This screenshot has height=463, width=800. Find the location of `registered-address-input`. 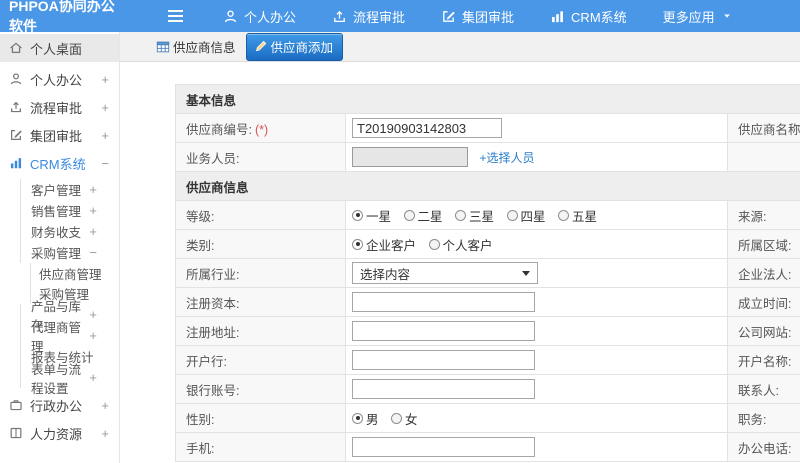

registered-address-input is located at coordinates (443, 331).